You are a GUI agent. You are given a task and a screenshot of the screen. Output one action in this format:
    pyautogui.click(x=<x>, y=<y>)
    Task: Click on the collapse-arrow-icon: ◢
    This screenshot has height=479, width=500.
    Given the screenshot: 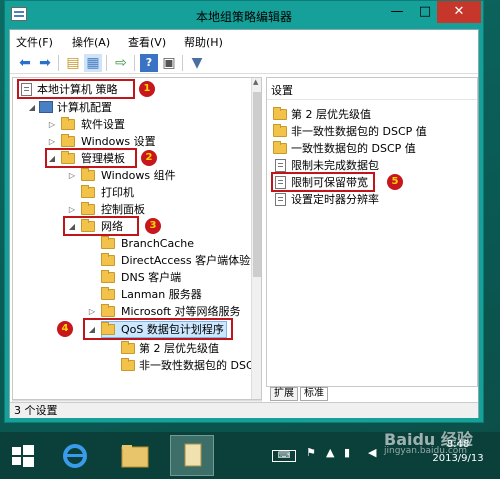 What is the action you would take?
    pyautogui.click(x=32, y=107)
    